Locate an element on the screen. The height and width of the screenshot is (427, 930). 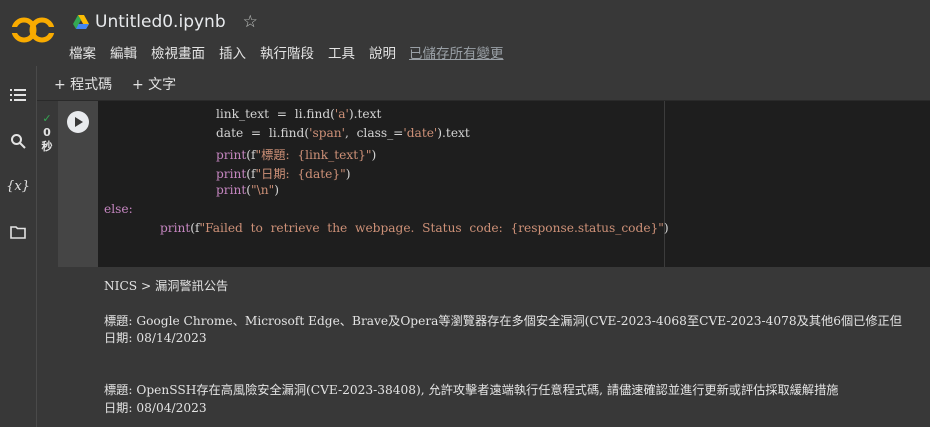
exec-time: 0 is located at coordinates (47, 132).